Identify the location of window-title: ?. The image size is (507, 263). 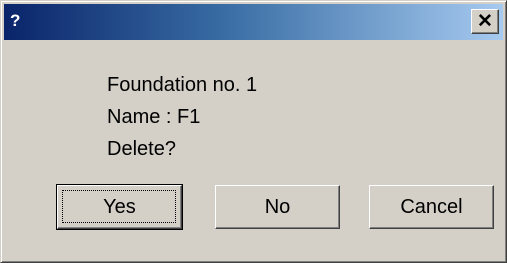
(15, 20).